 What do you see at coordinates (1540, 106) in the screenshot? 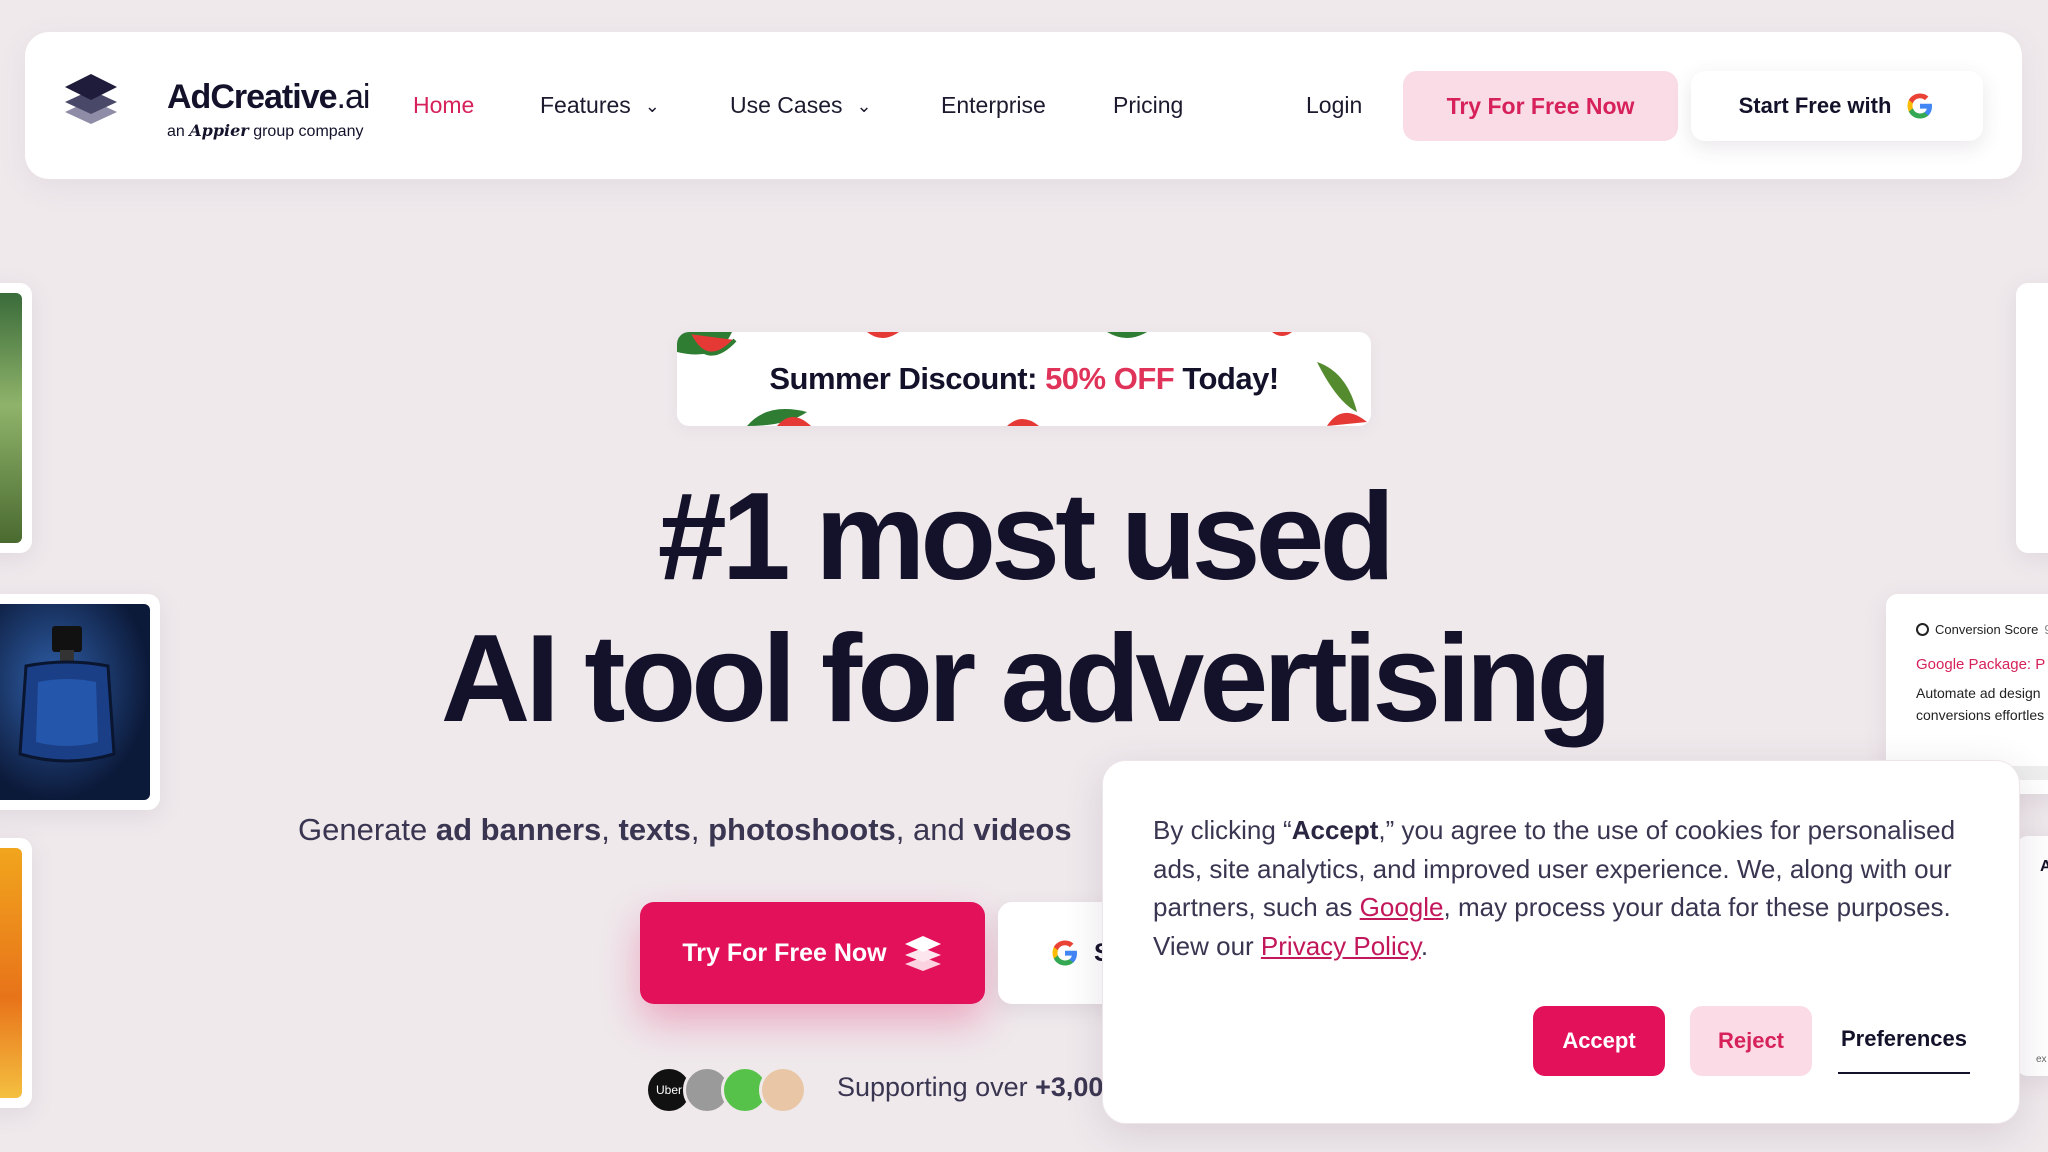
I see `nav-try-free-button: Try For Free Now` at bounding box center [1540, 106].